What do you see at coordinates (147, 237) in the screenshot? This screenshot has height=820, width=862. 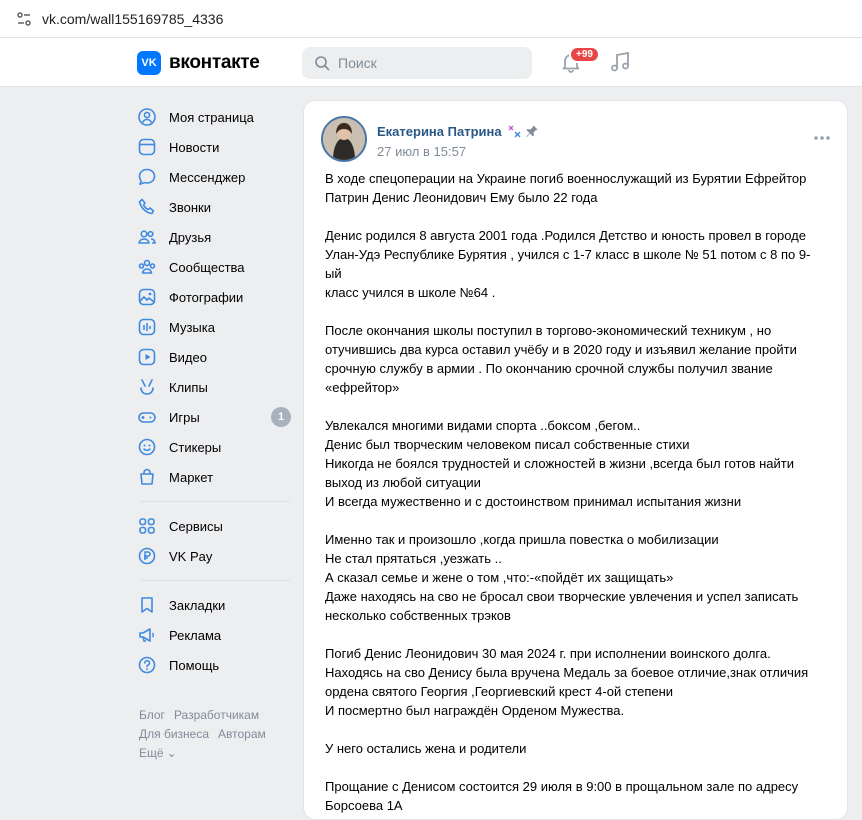 I see `friends-icon` at bounding box center [147, 237].